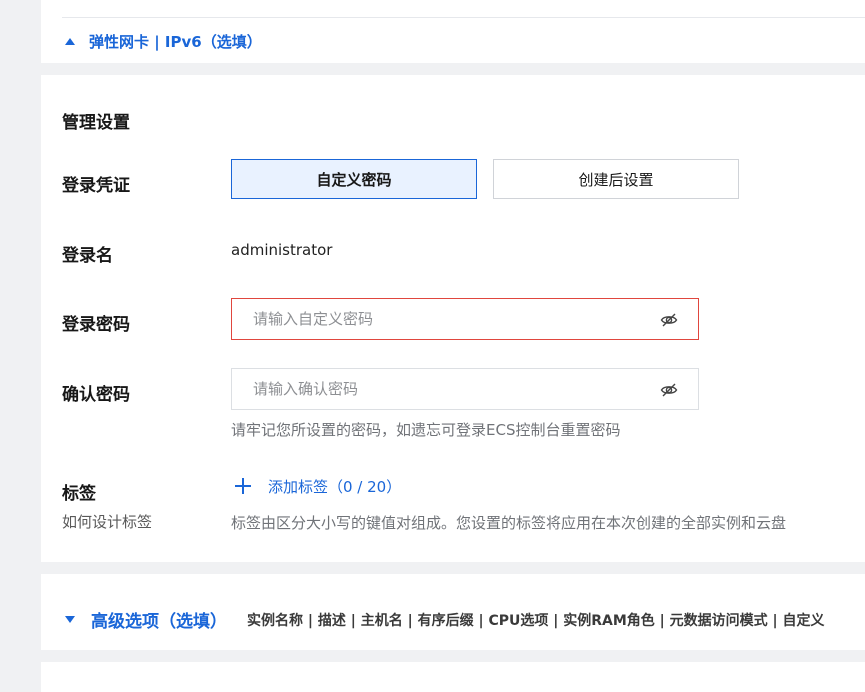 The width and height of the screenshot is (865, 692). I want to click on network-card: 弹性网卡 | IPv6（选填）, so click(453, 31).